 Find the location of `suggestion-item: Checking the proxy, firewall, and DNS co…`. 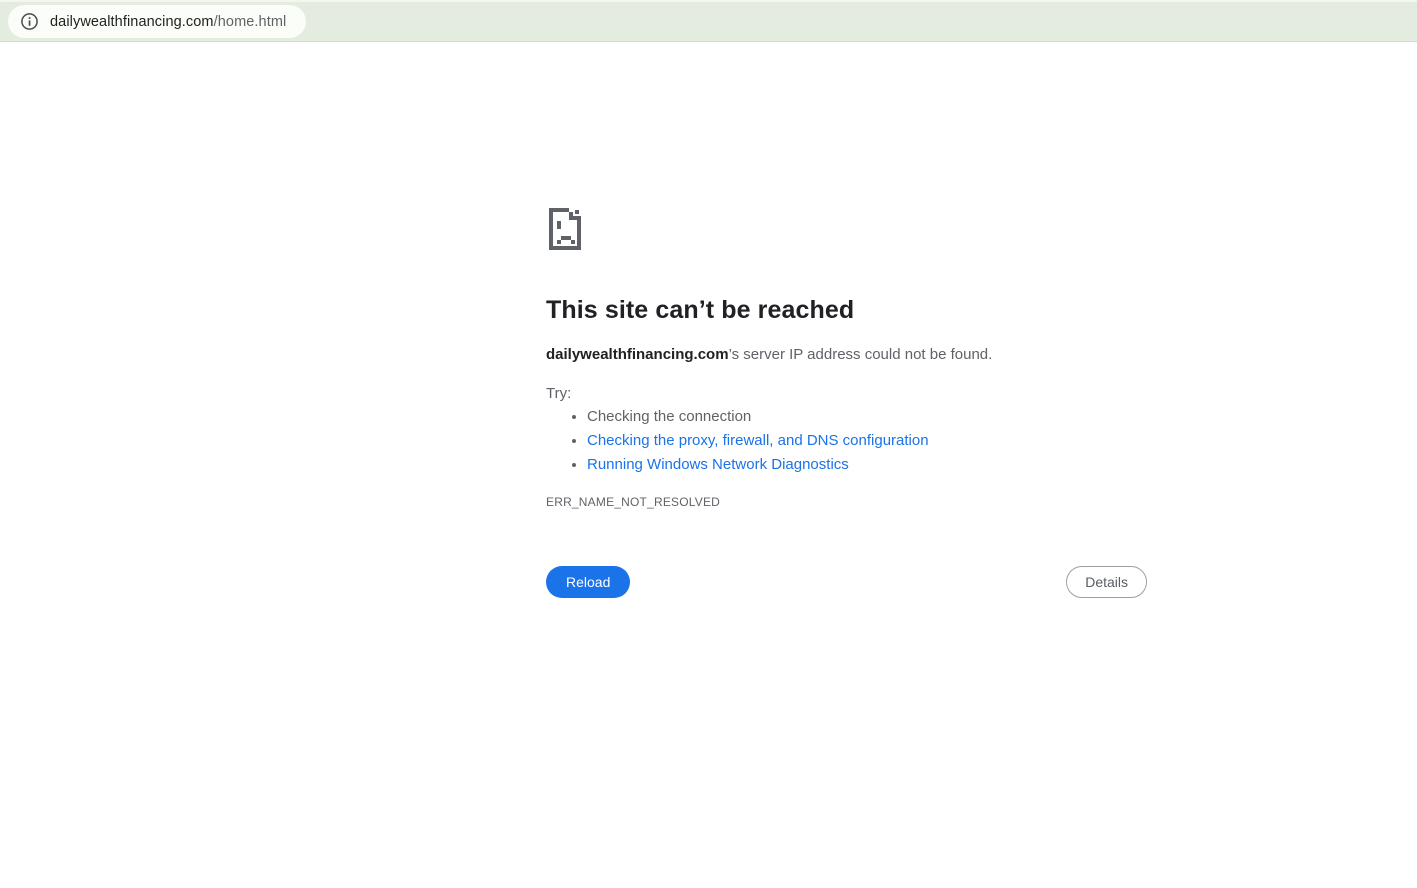

suggestion-item: Checking the proxy, firewall, and DNS co… is located at coordinates (758, 441).